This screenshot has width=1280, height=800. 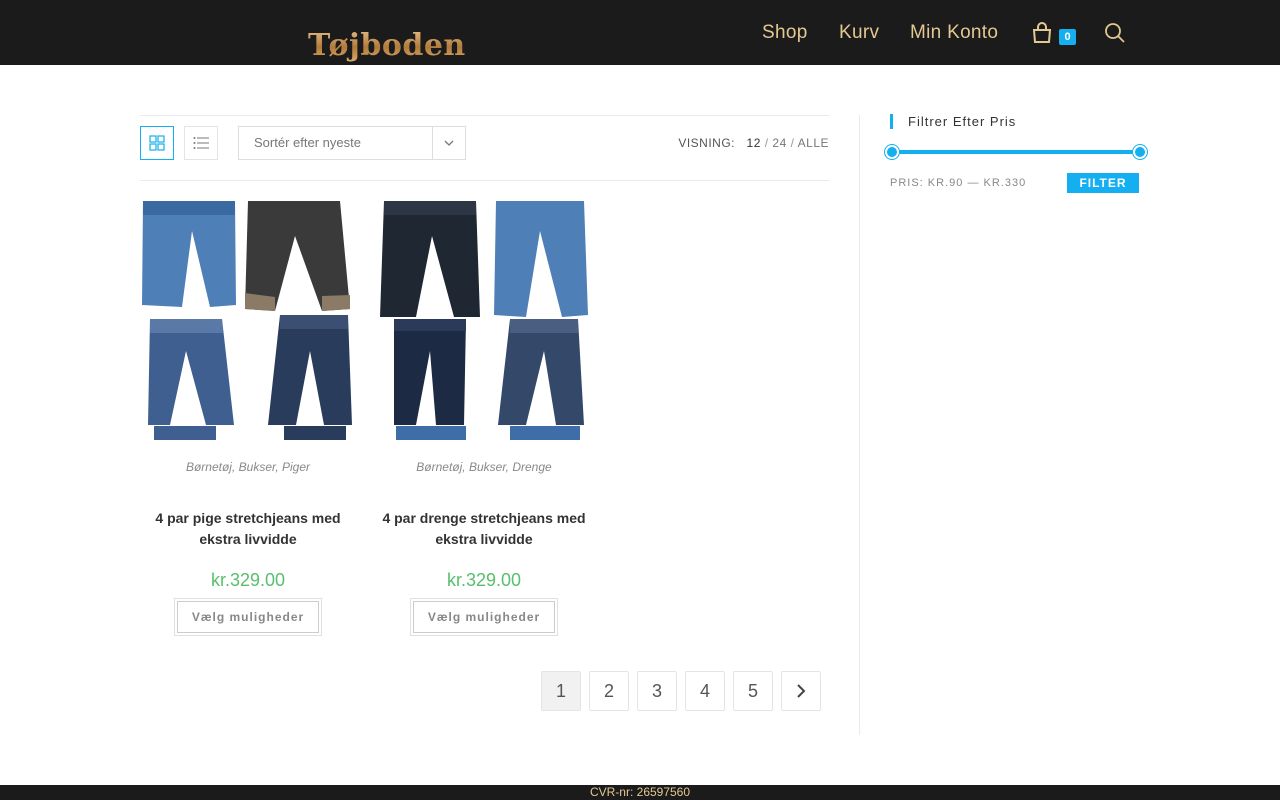 What do you see at coordinates (1042, 32) in the screenshot?
I see `shopping-bag-icon` at bounding box center [1042, 32].